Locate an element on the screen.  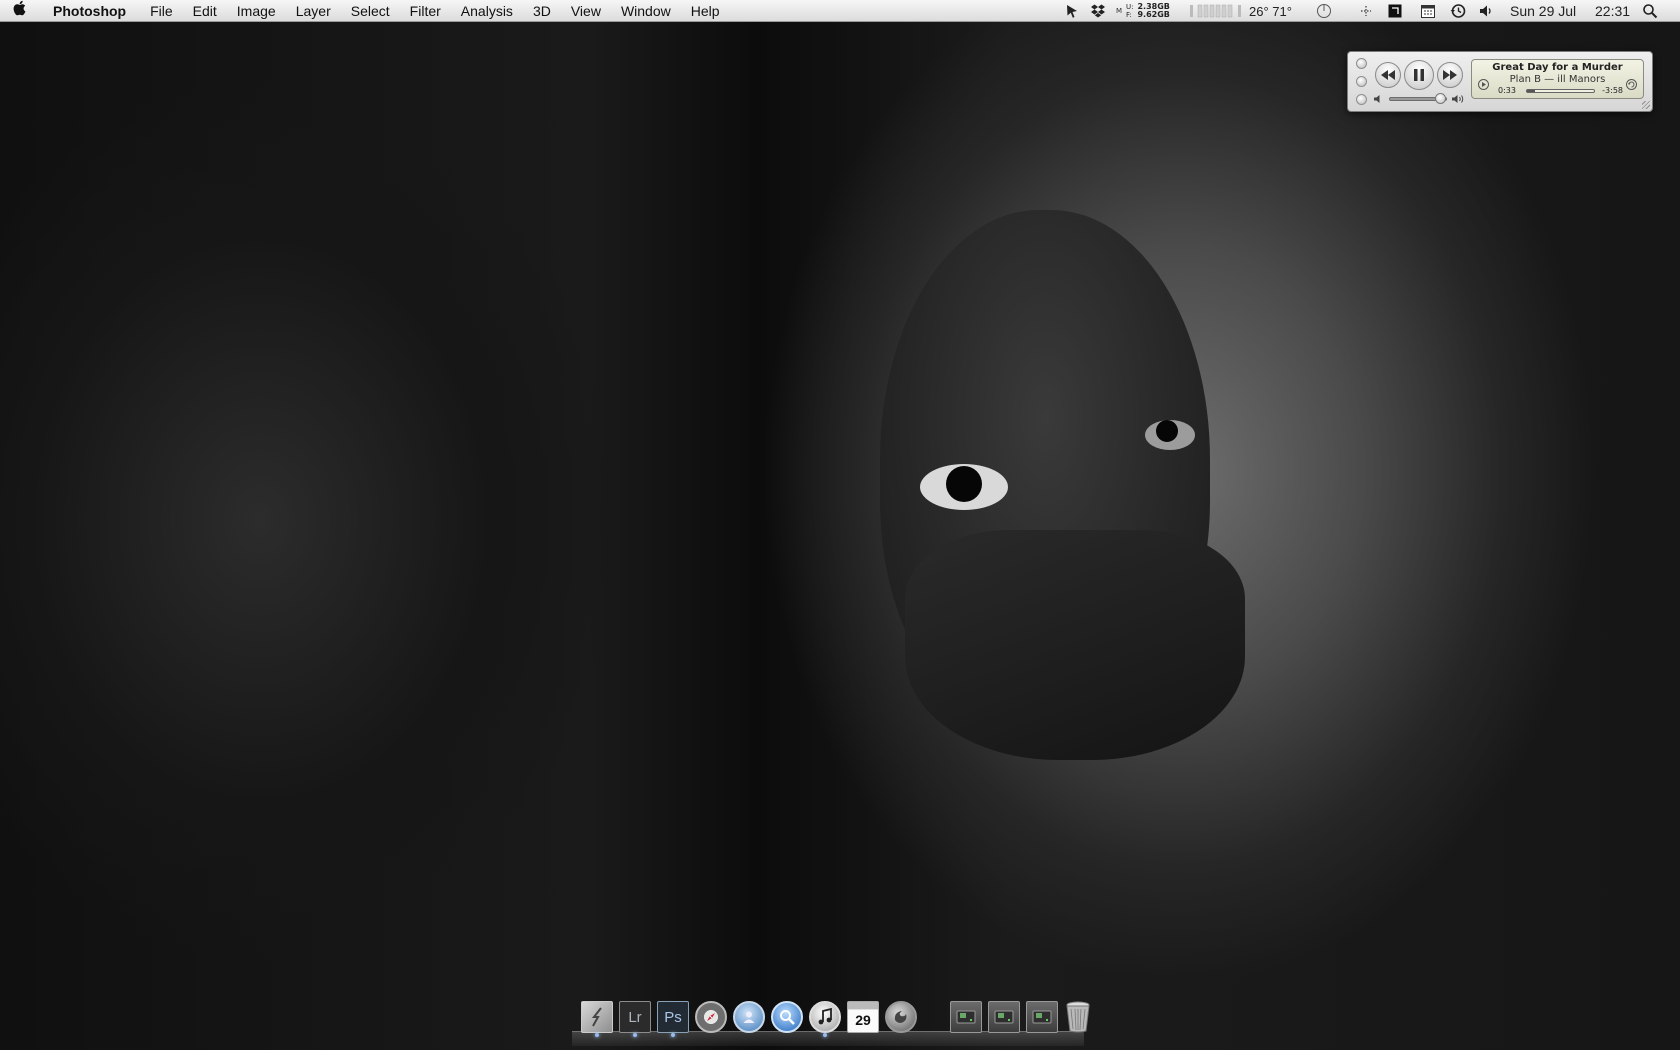
calendar-icon: 29 is located at coordinates (863, 1017).